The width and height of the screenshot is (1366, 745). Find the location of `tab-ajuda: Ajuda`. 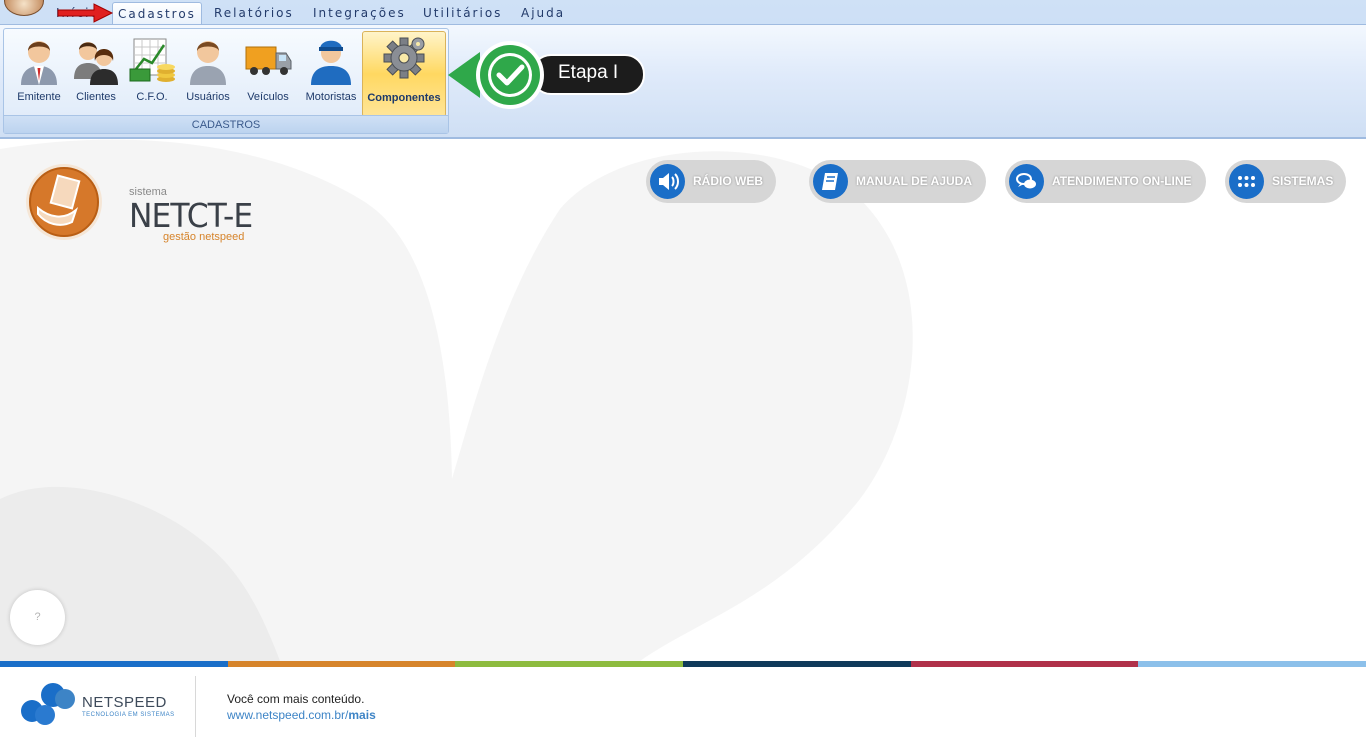

tab-ajuda: Ajuda is located at coordinates (543, 13).